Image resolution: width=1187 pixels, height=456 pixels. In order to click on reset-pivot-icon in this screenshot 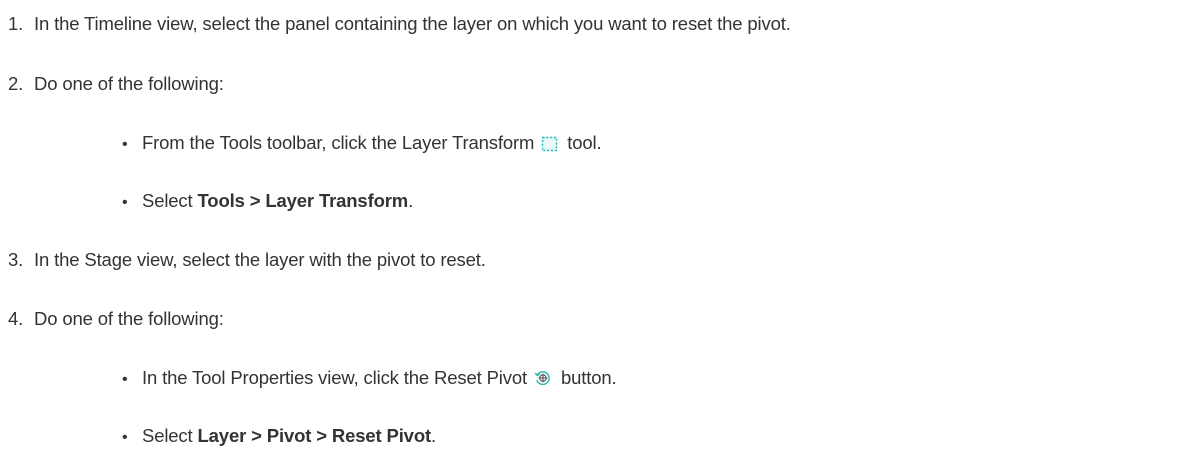, I will do `click(543, 381)`.